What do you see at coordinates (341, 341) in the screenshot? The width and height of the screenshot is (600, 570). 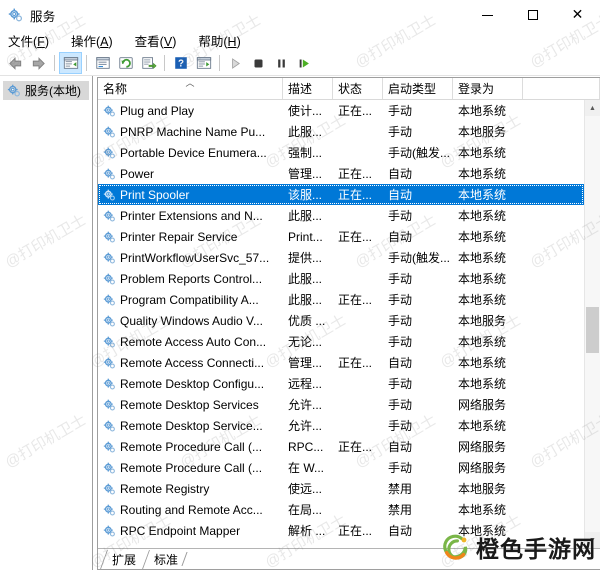 I see `table-row: Remote Access Auto Con... 无论... 手动 本地系统` at bounding box center [341, 341].